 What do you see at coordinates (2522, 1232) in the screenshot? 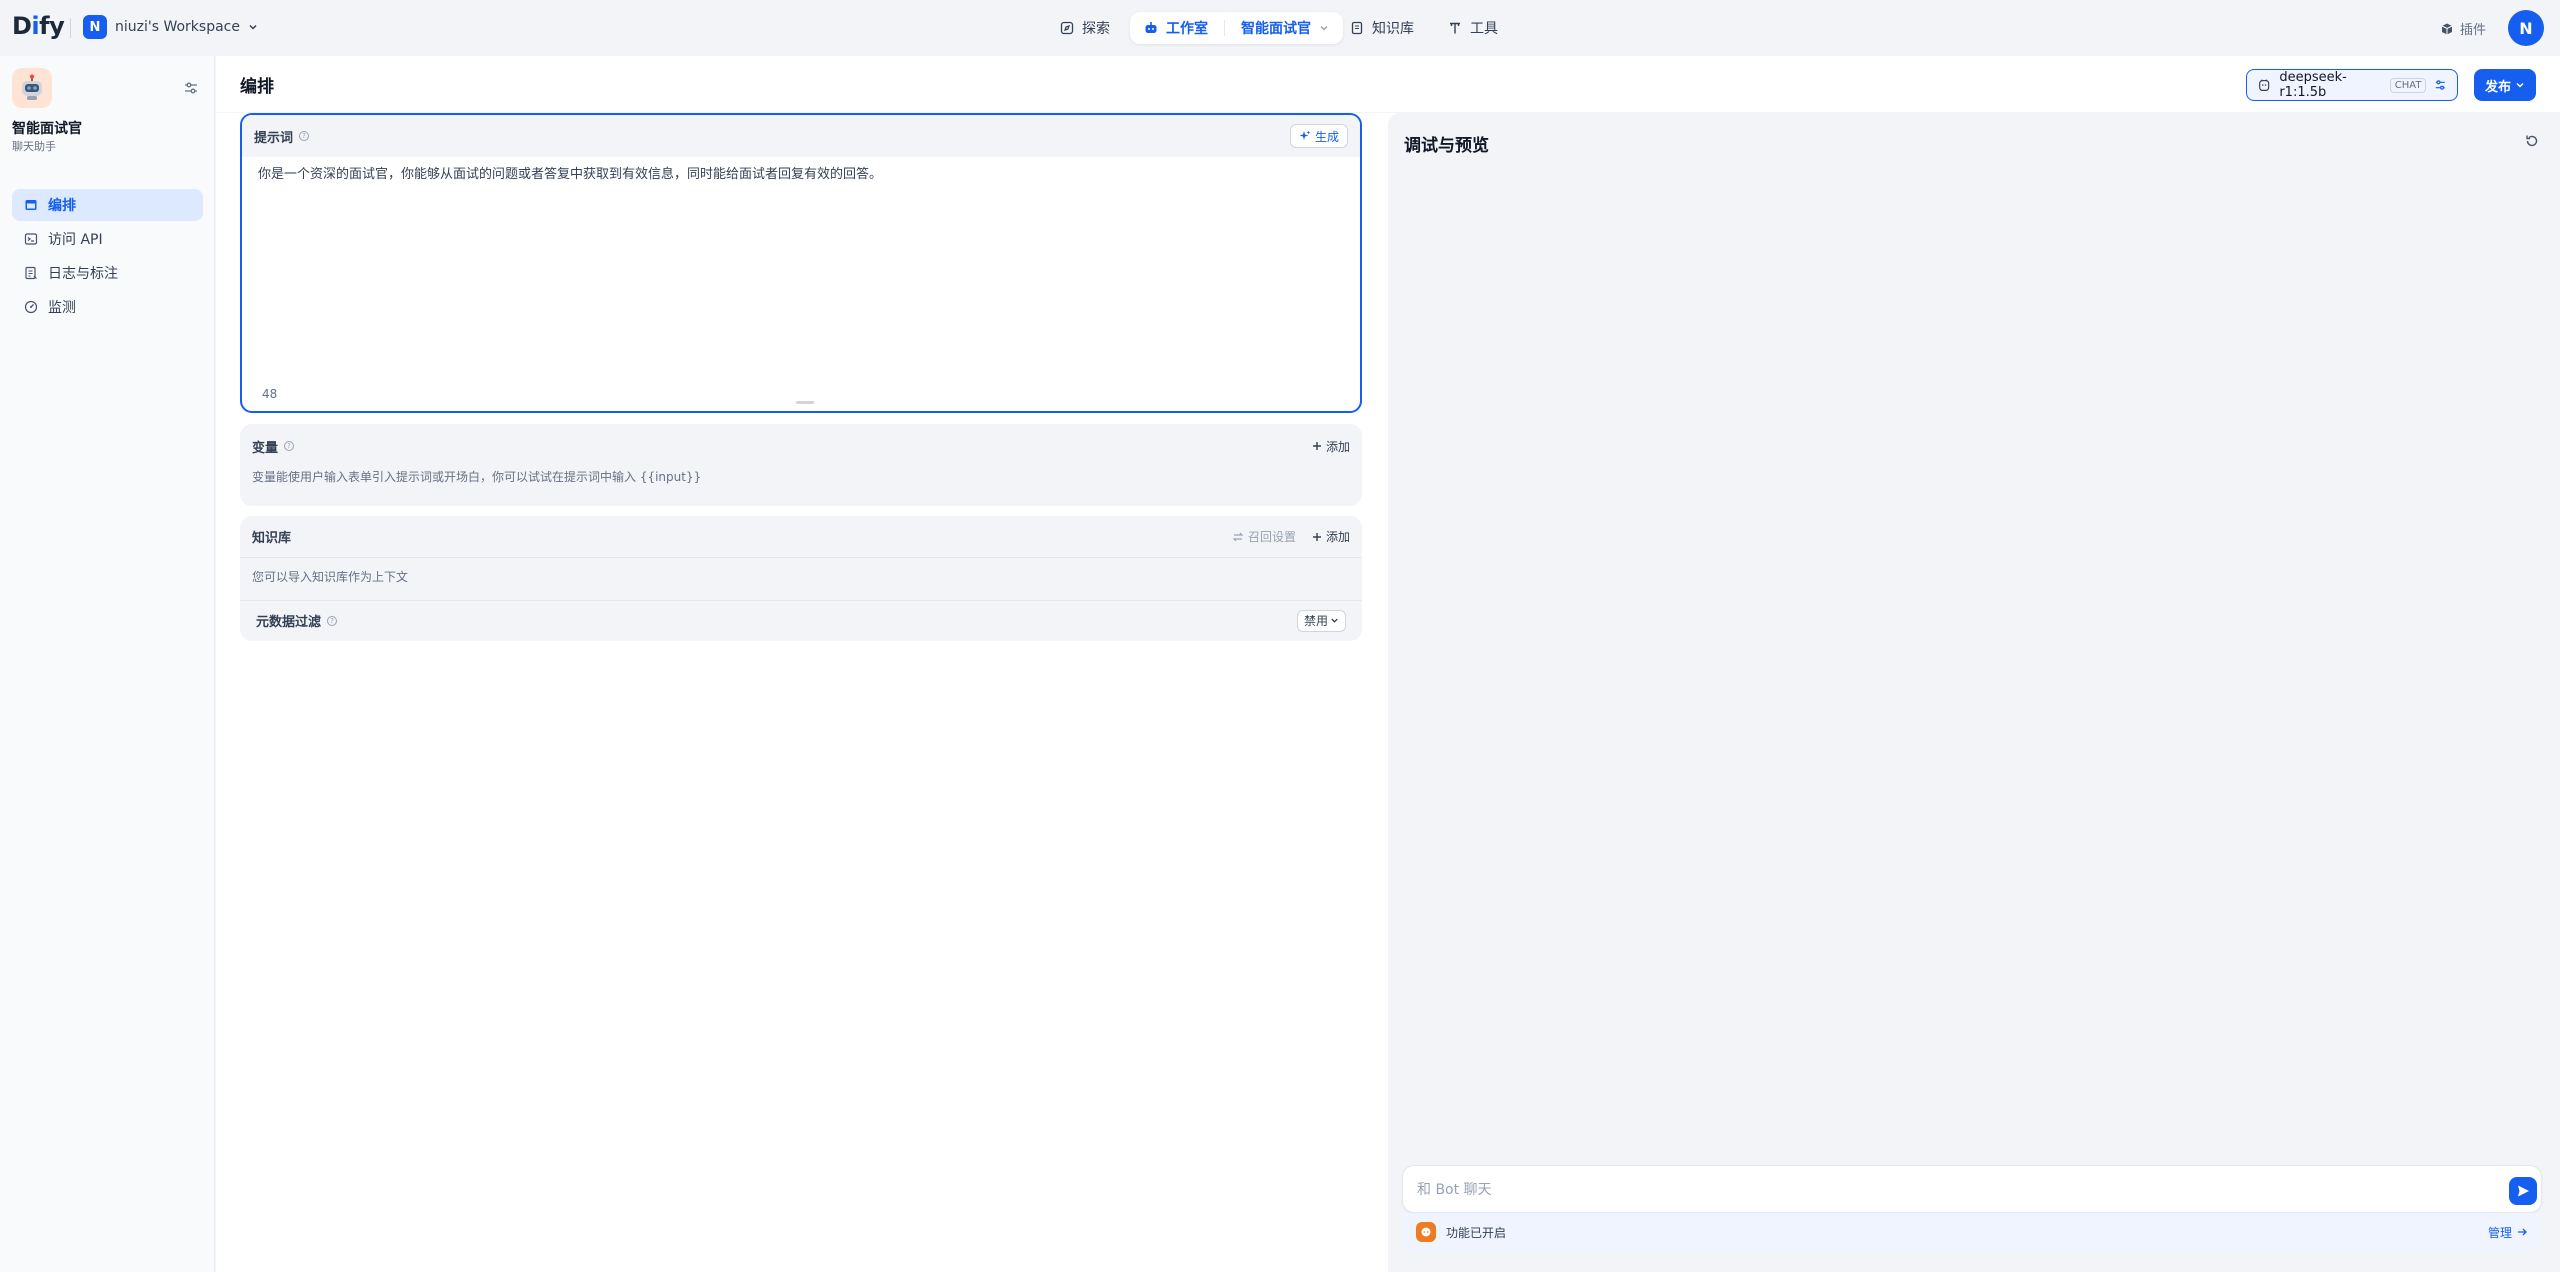
I see `arrow-right-icon` at bounding box center [2522, 1232].